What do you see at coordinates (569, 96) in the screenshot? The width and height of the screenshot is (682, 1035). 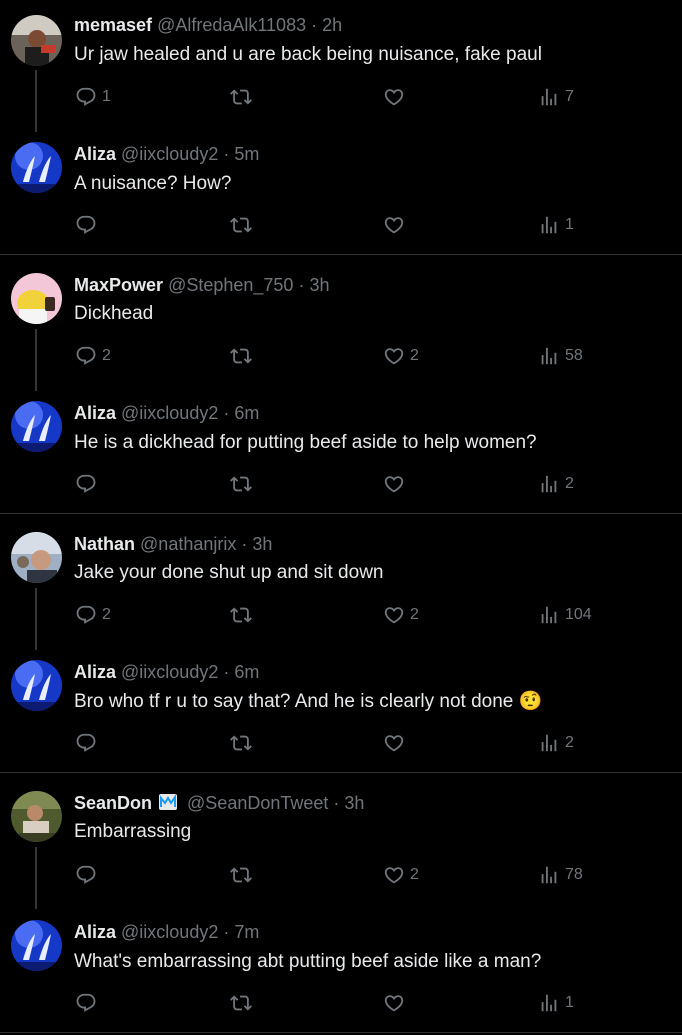 I see `view-count: 7` at bounding box center [569, 96].